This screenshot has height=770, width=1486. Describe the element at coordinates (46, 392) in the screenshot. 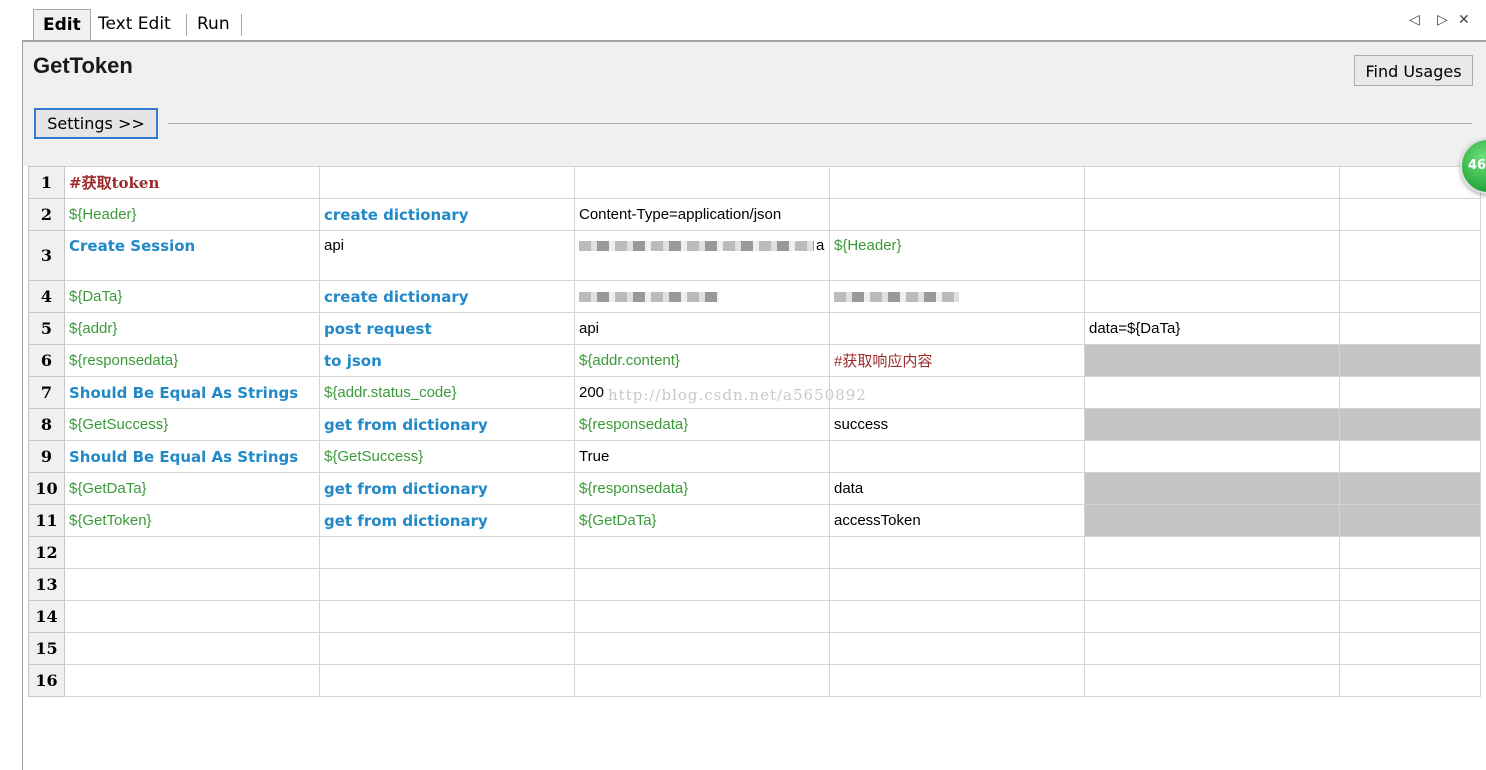

I see `row-number: 7` at that location.